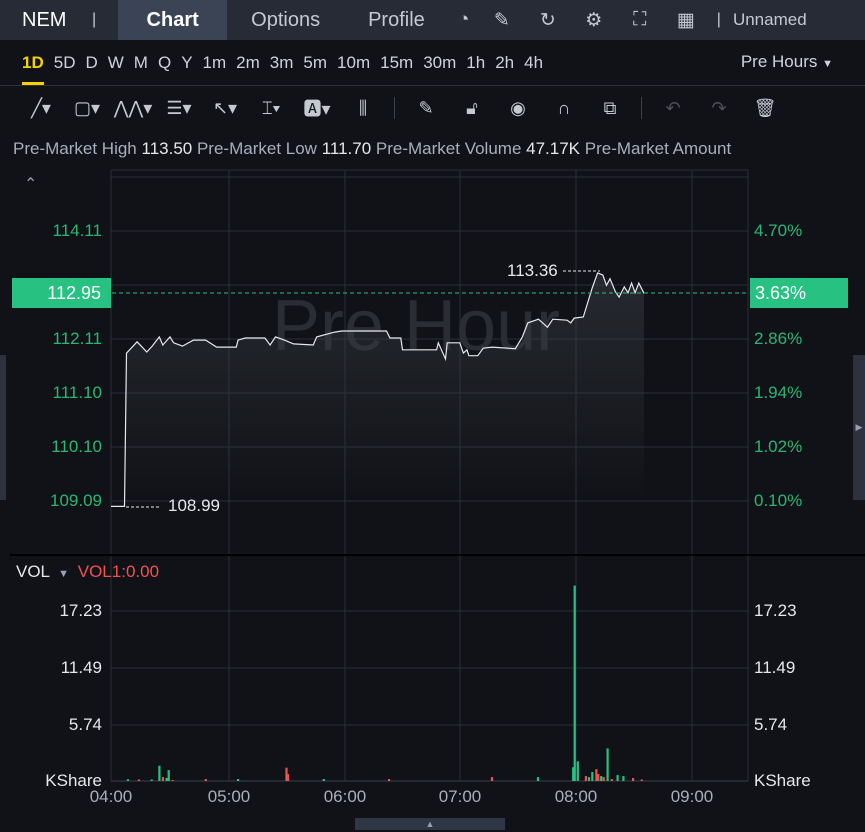 This screenshot has height=832, width=865. I want to click on volume-indicator-value: VOL1:0.00, so click(118, 571).